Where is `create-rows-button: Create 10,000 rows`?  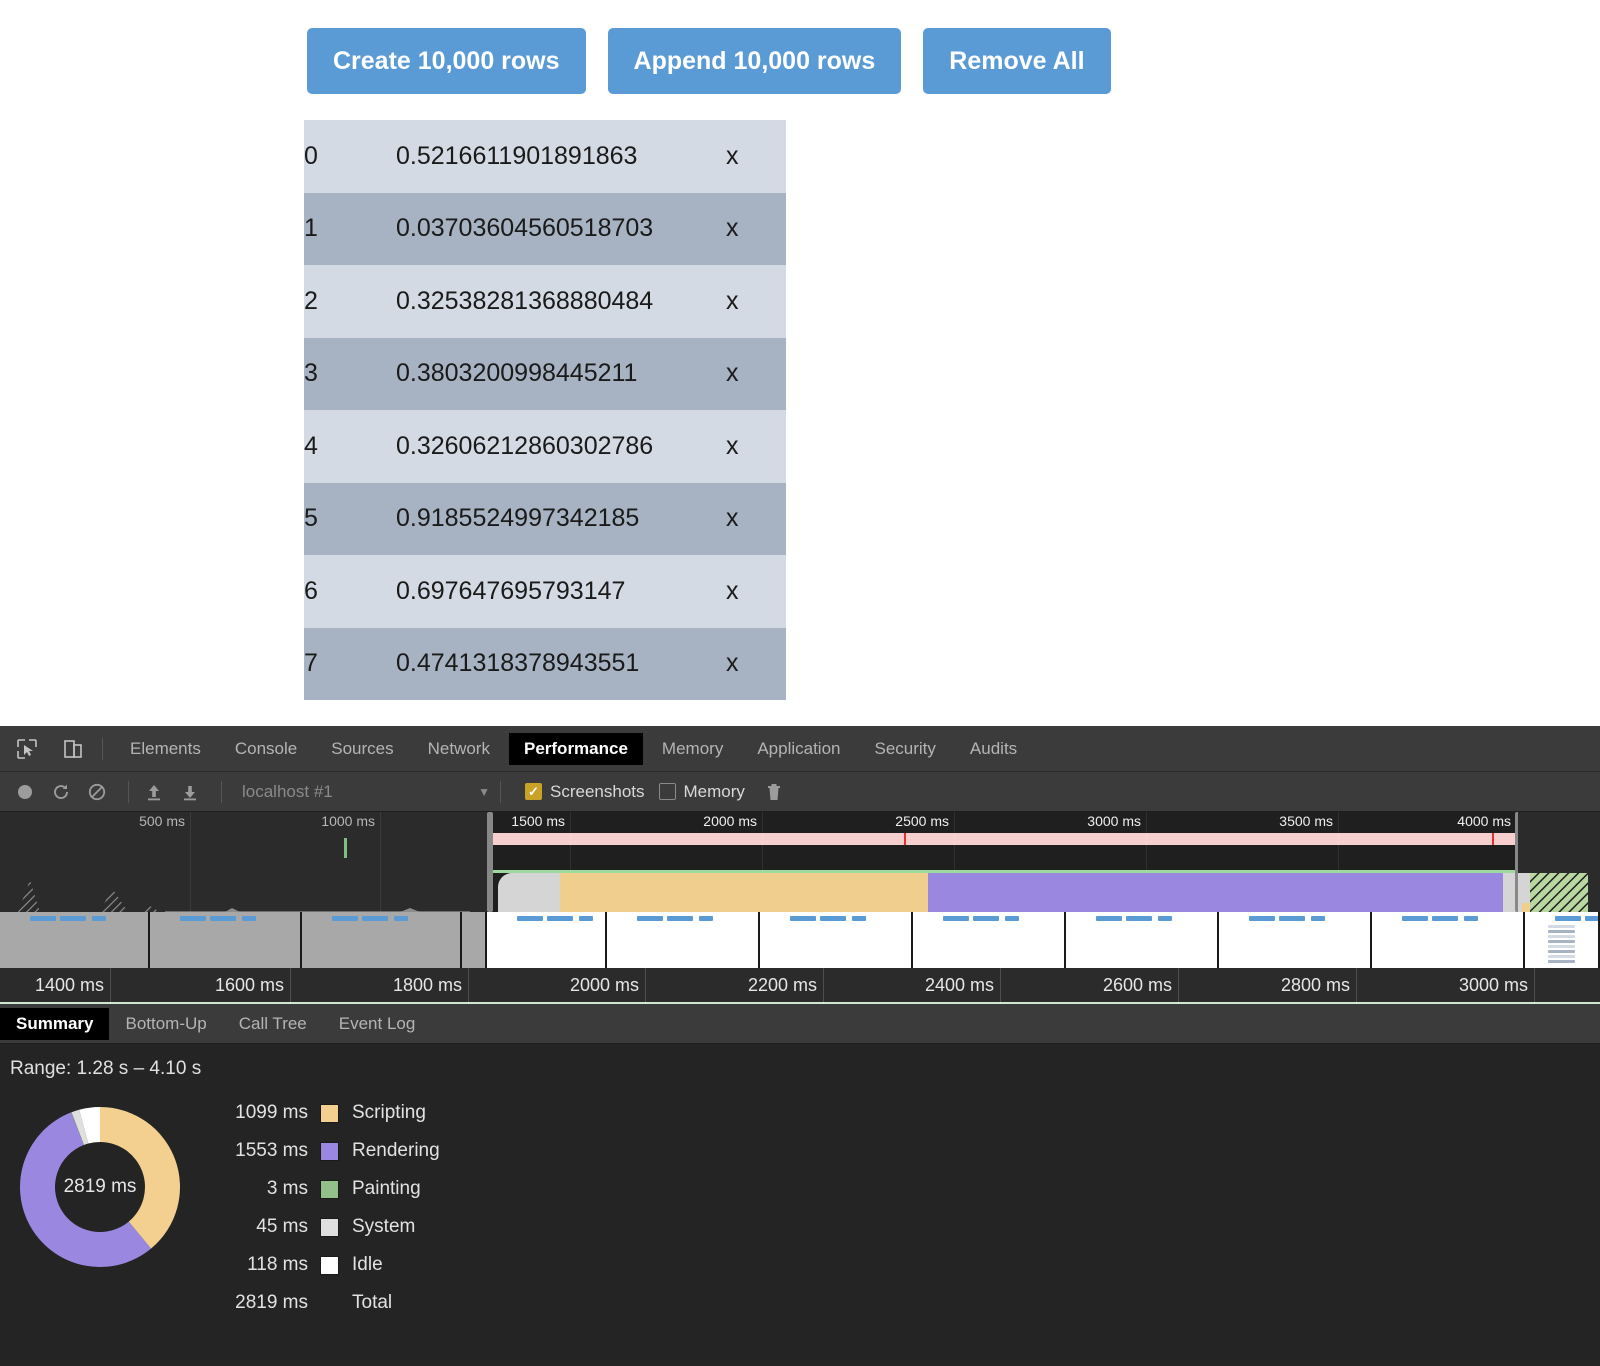 create-rows-button: Create 10,000 rows is located at coordinates (446, 61).